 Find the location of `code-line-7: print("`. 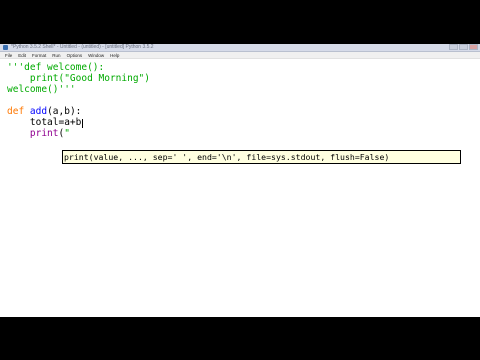

code-line-7: print(" is located at coordinates (38, 133).